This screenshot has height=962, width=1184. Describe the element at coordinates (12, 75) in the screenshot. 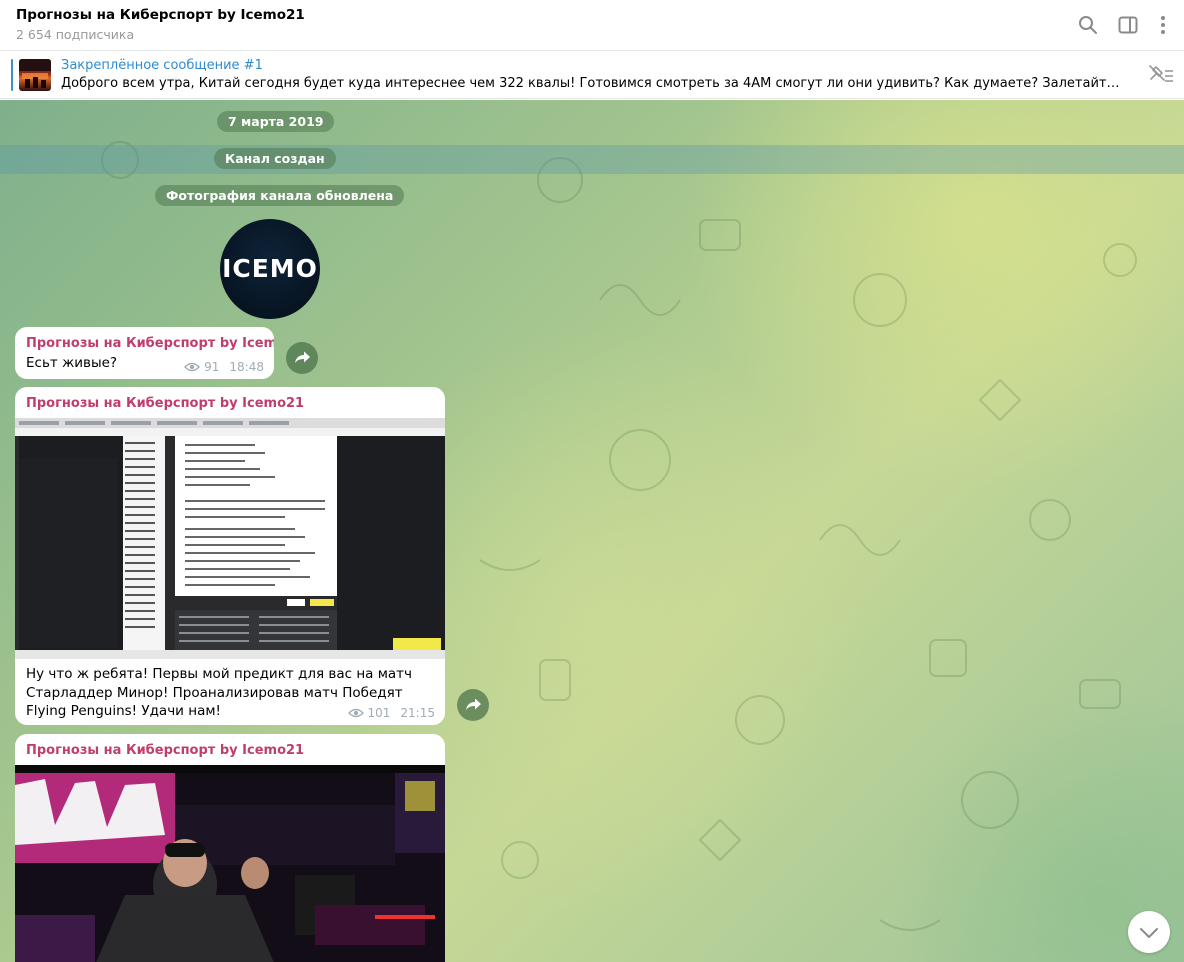

I see `pinned-accent-bar` at that location.